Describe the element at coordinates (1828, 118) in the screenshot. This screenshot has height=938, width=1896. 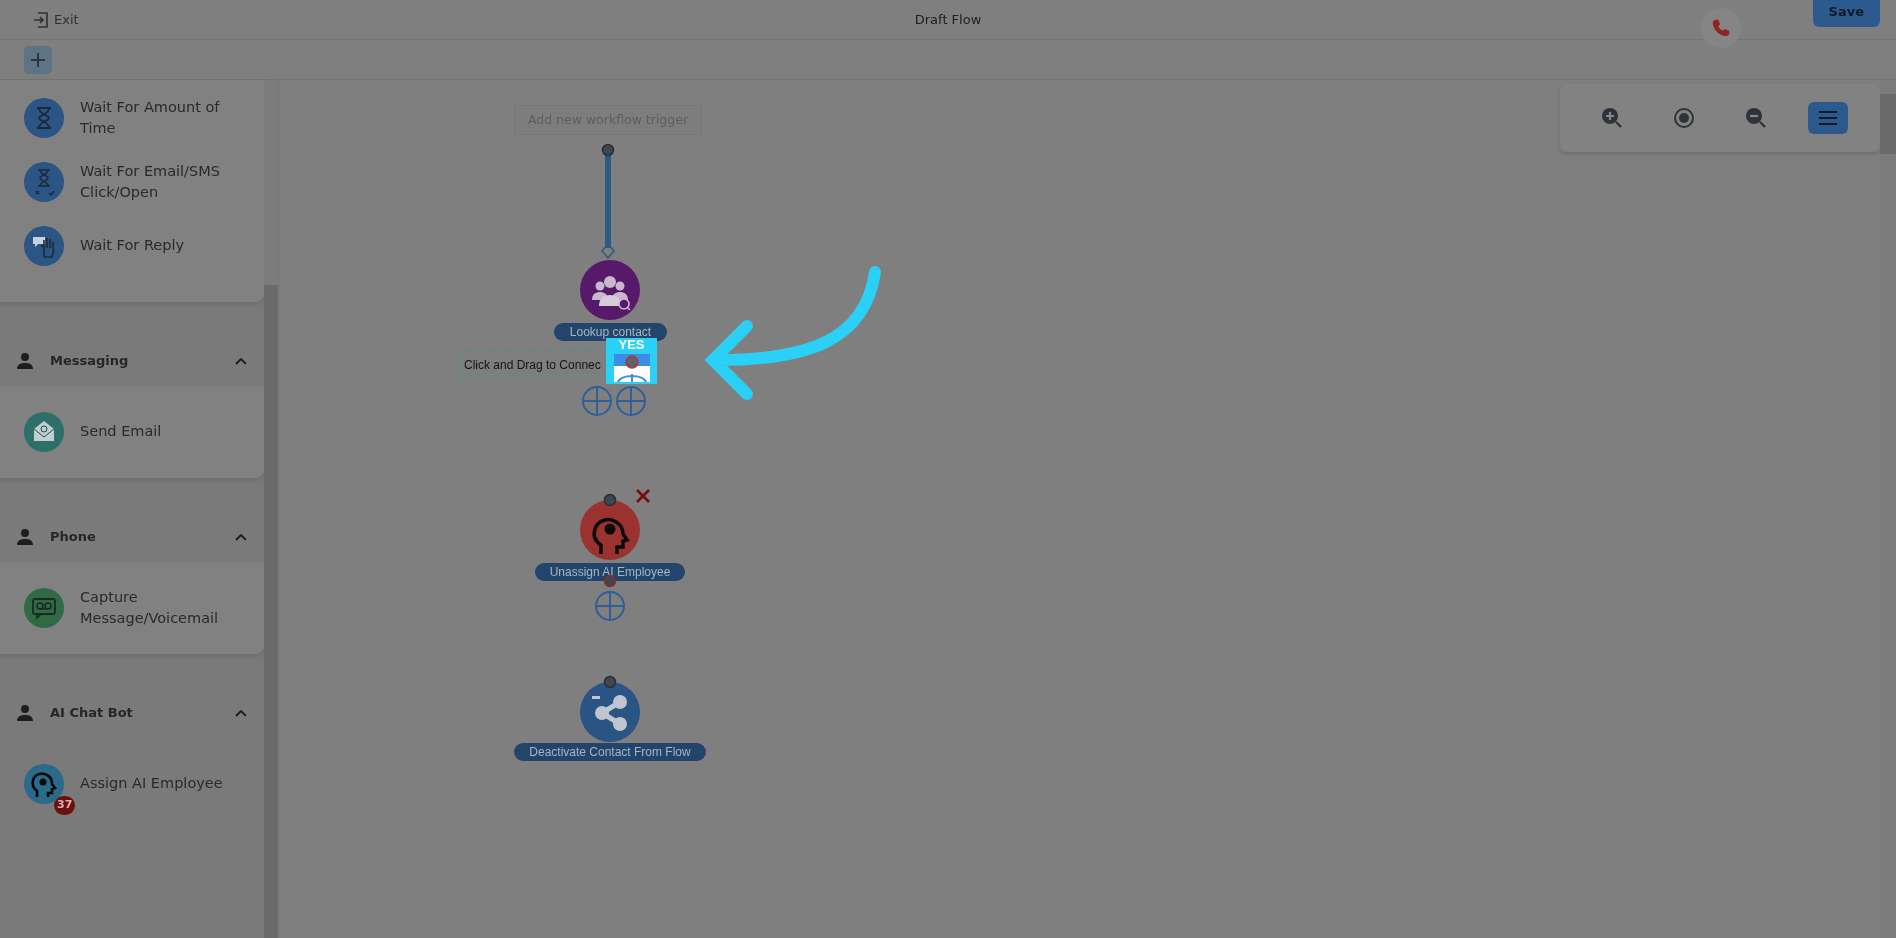
I see `toolbar-button` at that location.